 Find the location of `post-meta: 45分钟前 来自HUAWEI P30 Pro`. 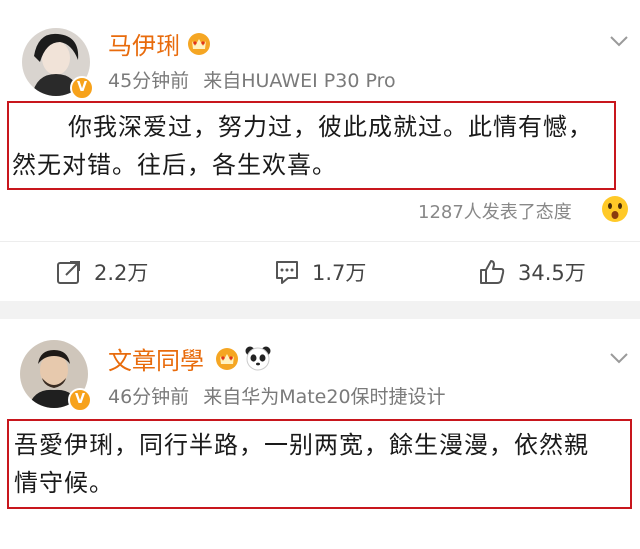

post-meta: 45分钟前 来自HUAWEI P30 Pro is located at coordinates (252, 79).